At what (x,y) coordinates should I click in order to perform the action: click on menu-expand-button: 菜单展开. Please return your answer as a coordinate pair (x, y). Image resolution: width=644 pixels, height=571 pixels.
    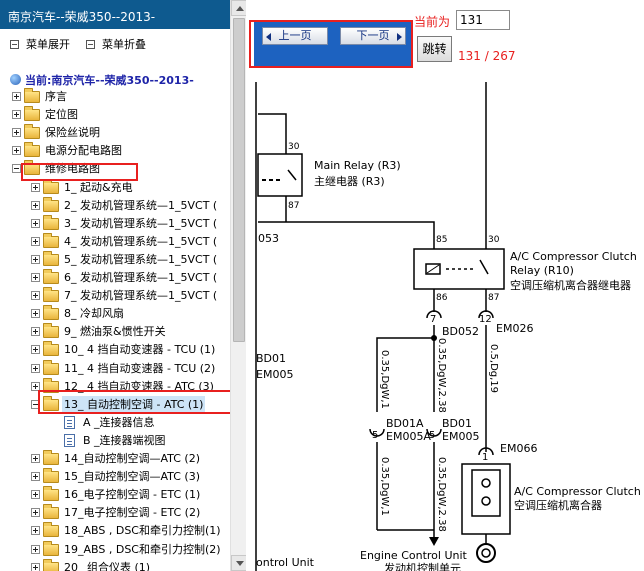
    Looking at the image, I should click on (40, 44).